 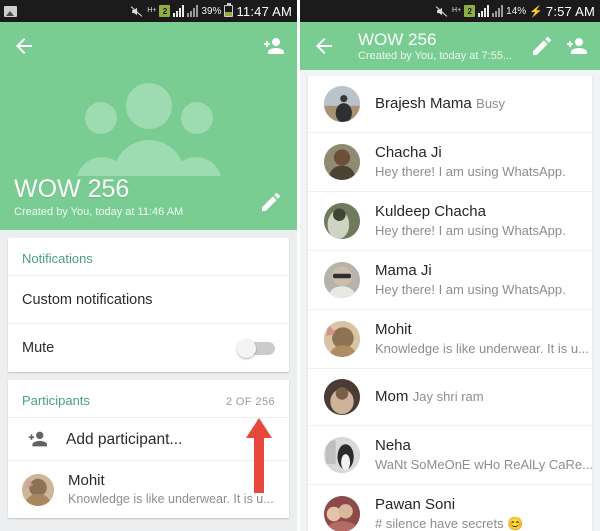 What do you see at coordinates (536, 11) in the screenshot?
I see `charging-bolt-icon: ⚡` at bounding box center [536, 11].